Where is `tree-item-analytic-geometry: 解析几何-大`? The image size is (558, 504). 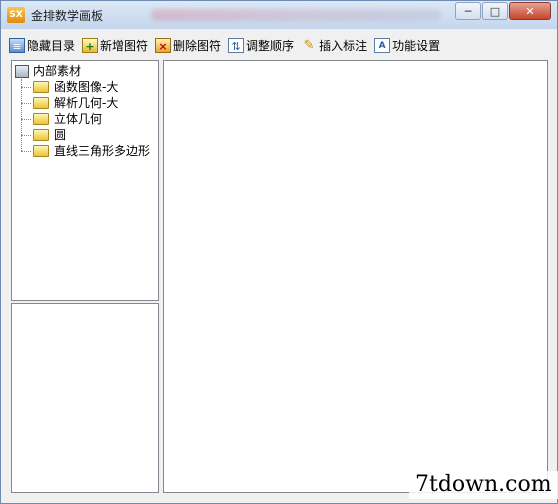
tree-item-analytic-geometry: 解析几何-大 is located at coordinates (69, 103).